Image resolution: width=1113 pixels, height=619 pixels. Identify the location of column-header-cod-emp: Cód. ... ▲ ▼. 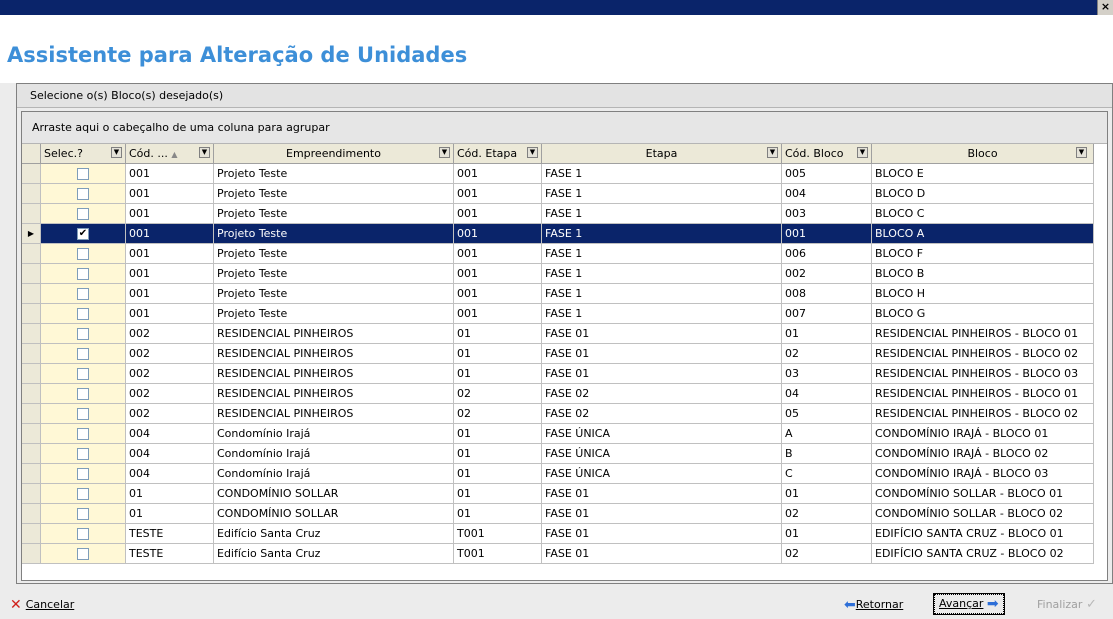
(169, 154).